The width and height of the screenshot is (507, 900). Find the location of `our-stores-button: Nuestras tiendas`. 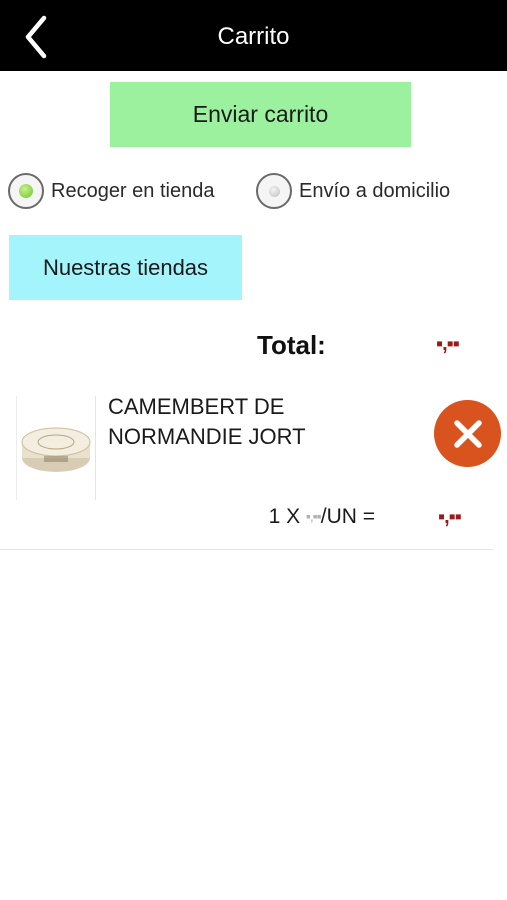

our-stores-button: Nuestras tiendas is located at coordinates (125, 267).